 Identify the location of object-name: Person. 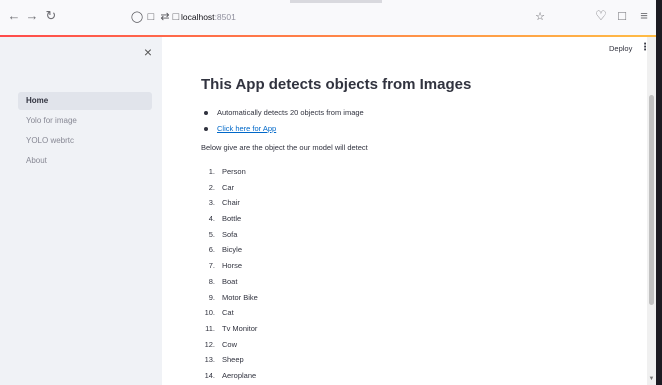
(234, 171).